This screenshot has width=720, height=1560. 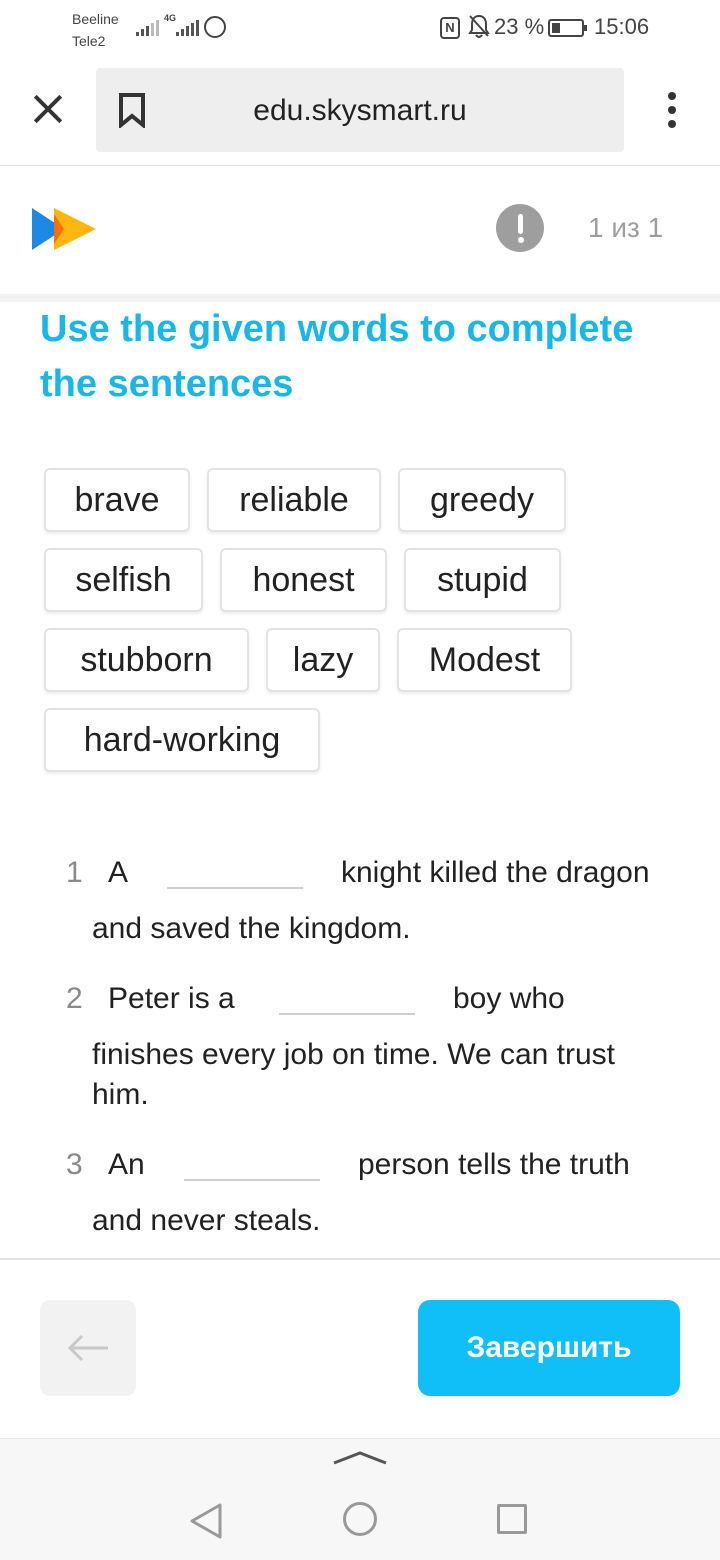 What do you see at coordinates (509, 998) in the screenshot?
I see `sentence-text-after: boy who` at bounding box center [509, 998].